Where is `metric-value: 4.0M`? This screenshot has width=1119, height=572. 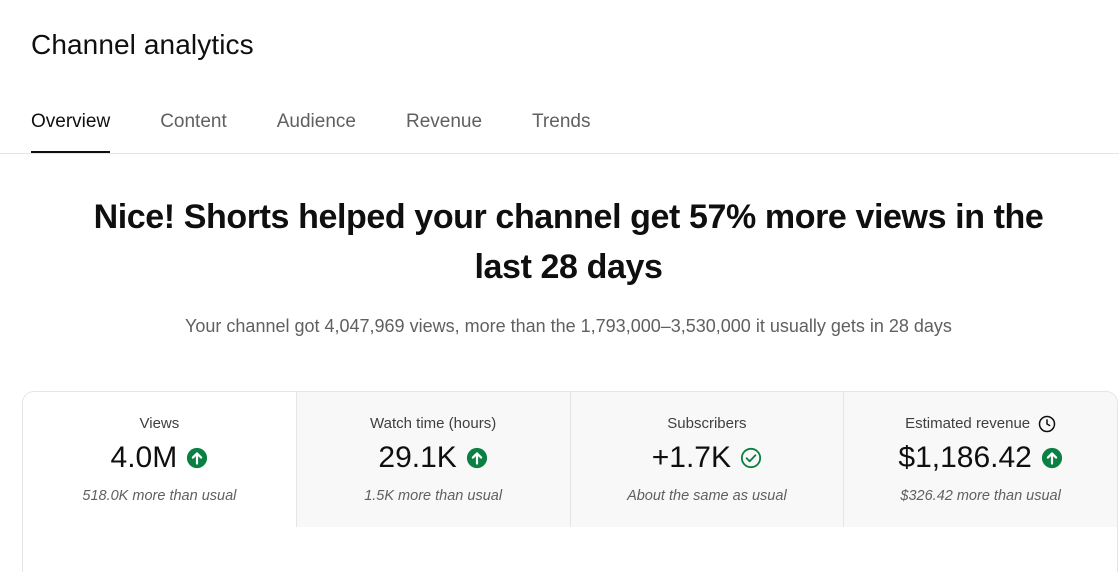
metric-value: 4.0M is located at coordinates (144, 457).